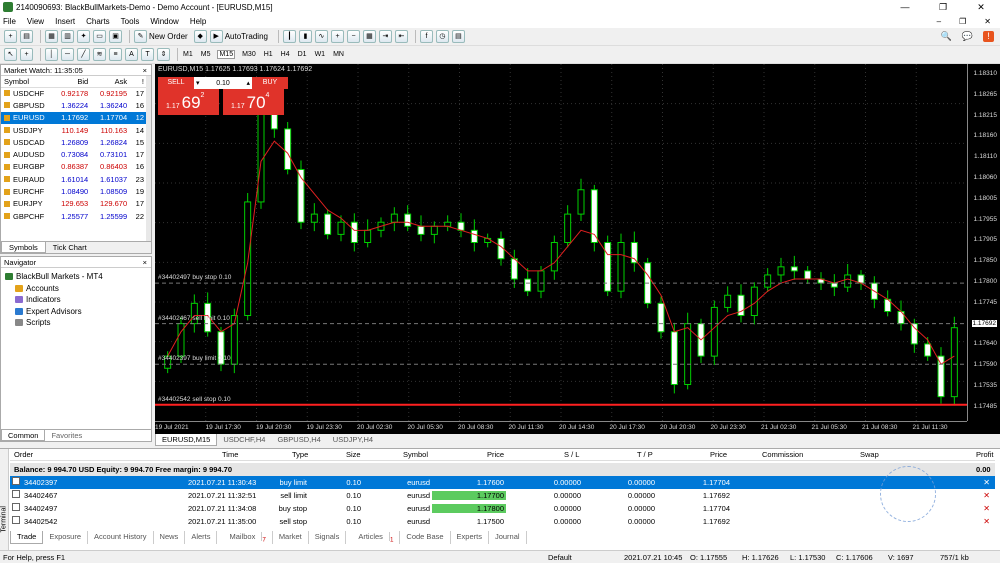  What do you see at coordinates (23, 247) in the screenshot?
I see `tab-symbols: Symbols` at bounding box center [23, 247].